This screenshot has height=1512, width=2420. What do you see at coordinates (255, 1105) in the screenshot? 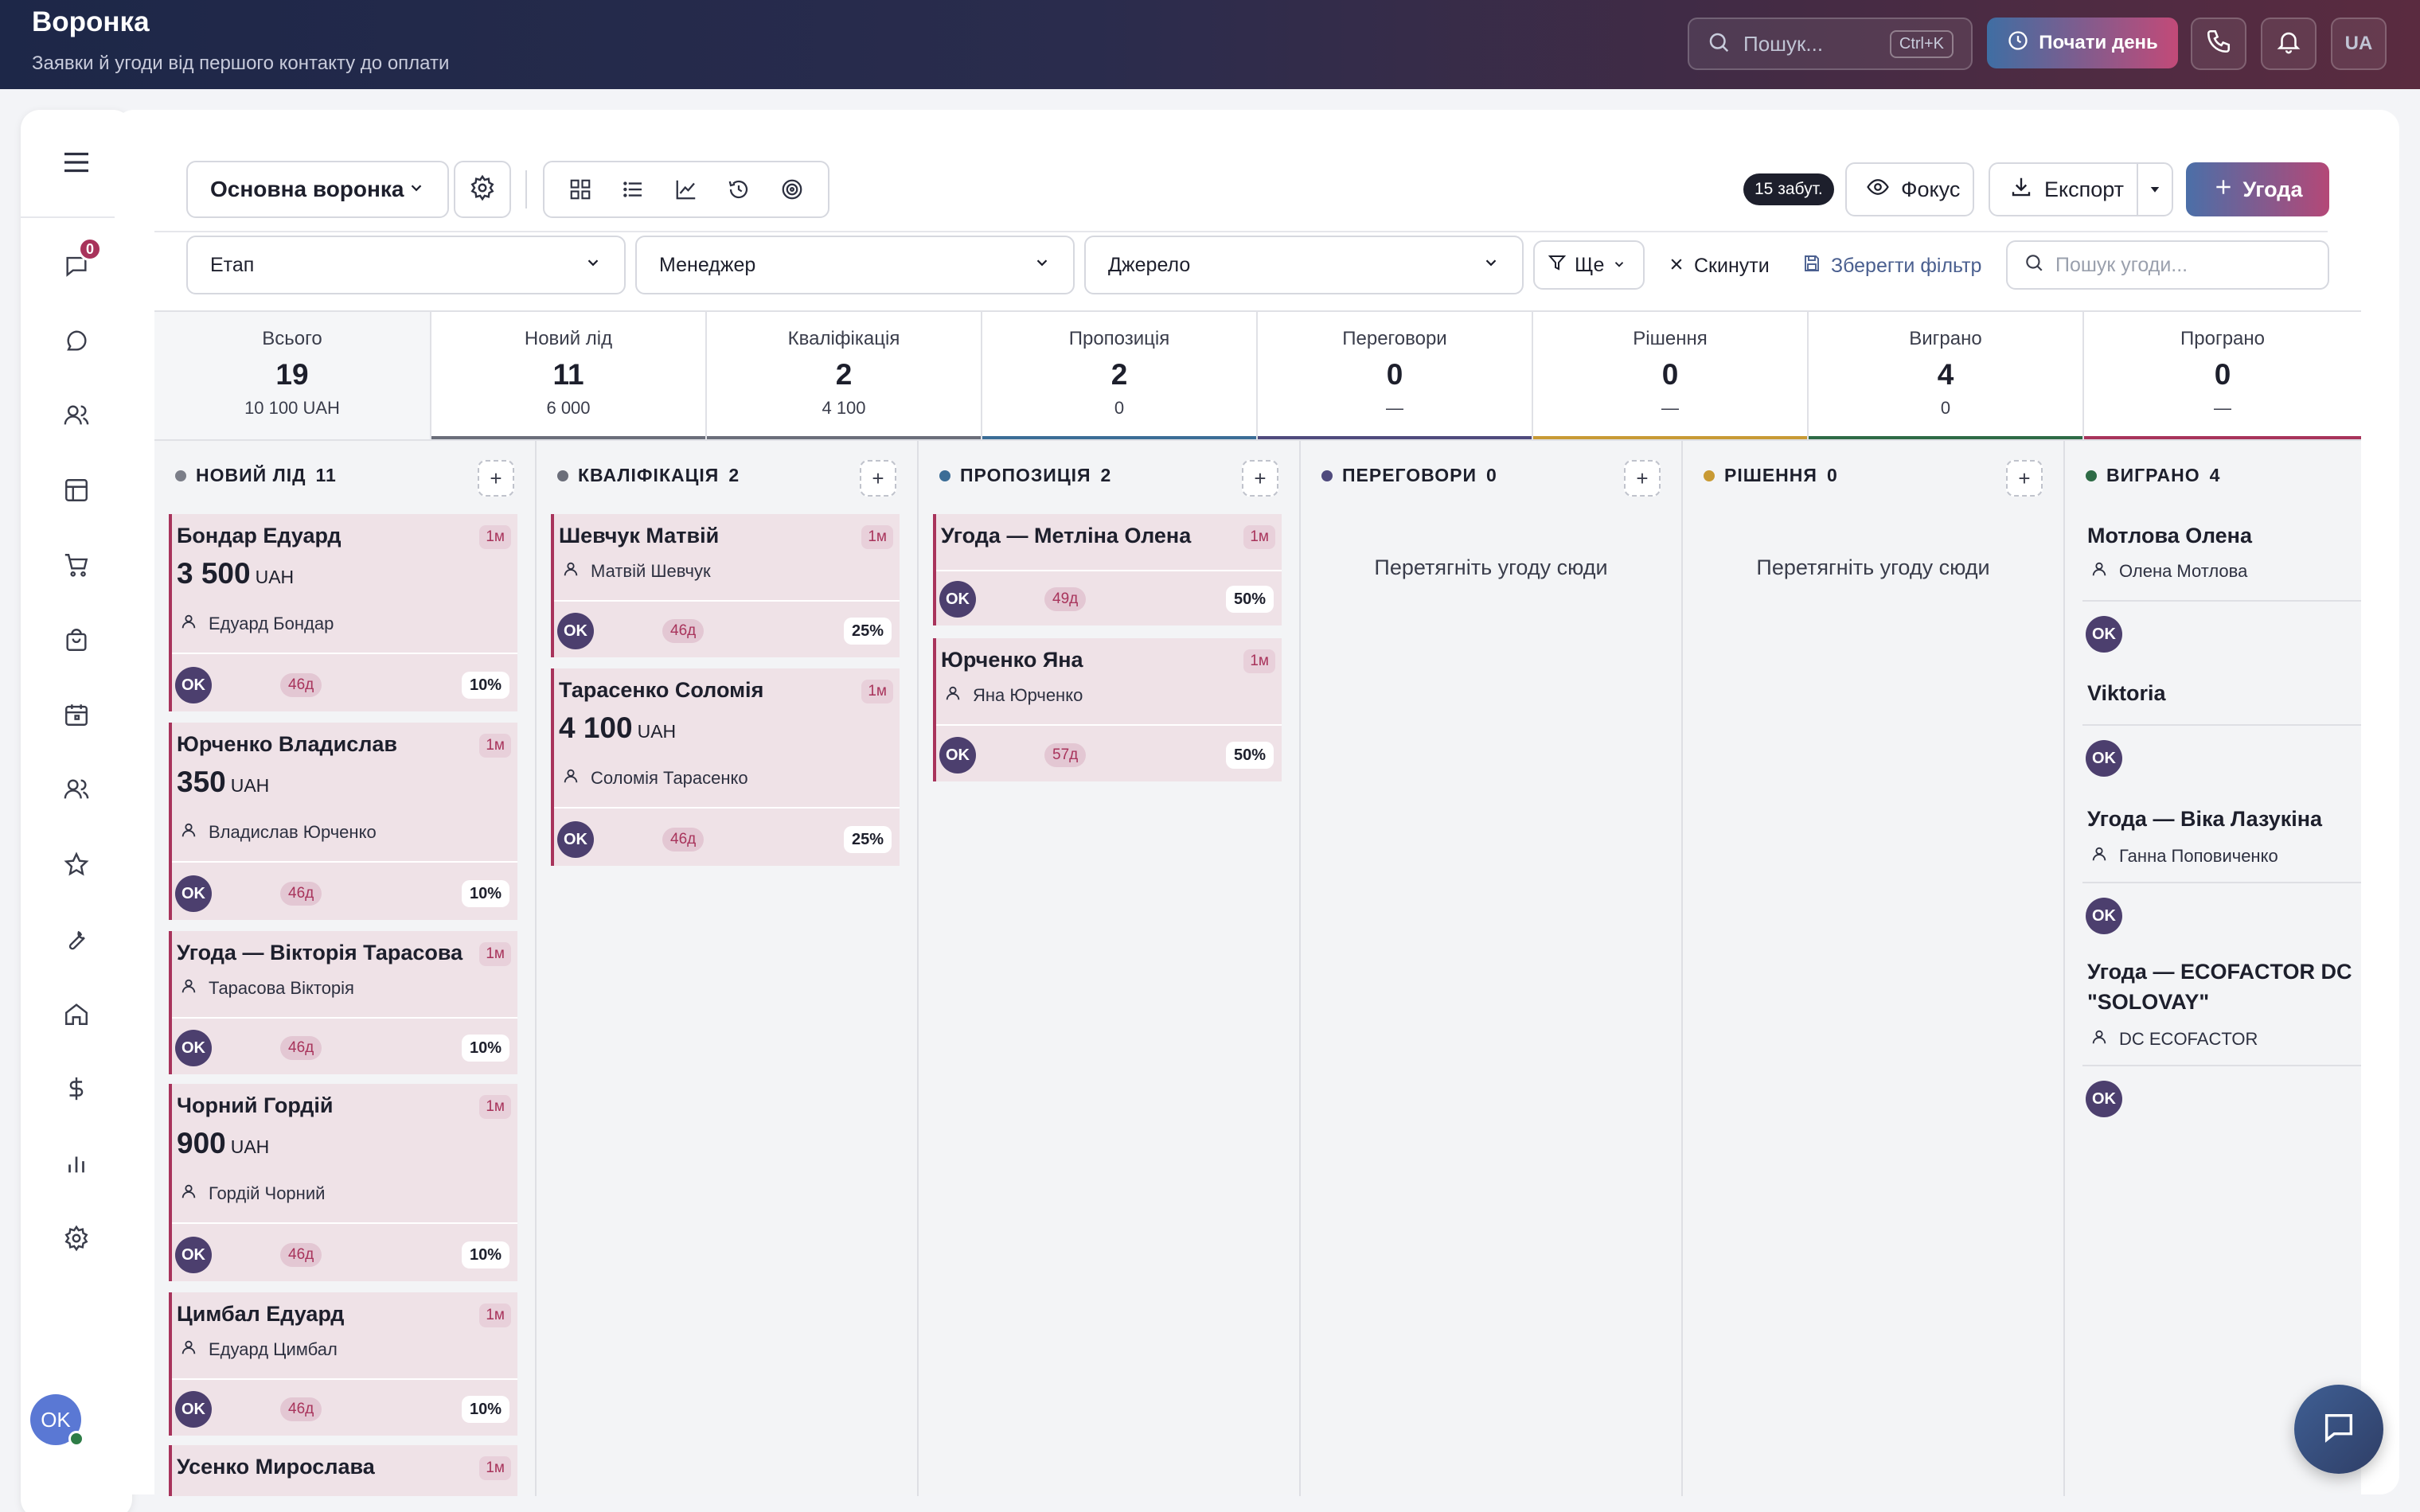
I see `deal-title: Чорний Гордій` at bounding box center [255, 1105].